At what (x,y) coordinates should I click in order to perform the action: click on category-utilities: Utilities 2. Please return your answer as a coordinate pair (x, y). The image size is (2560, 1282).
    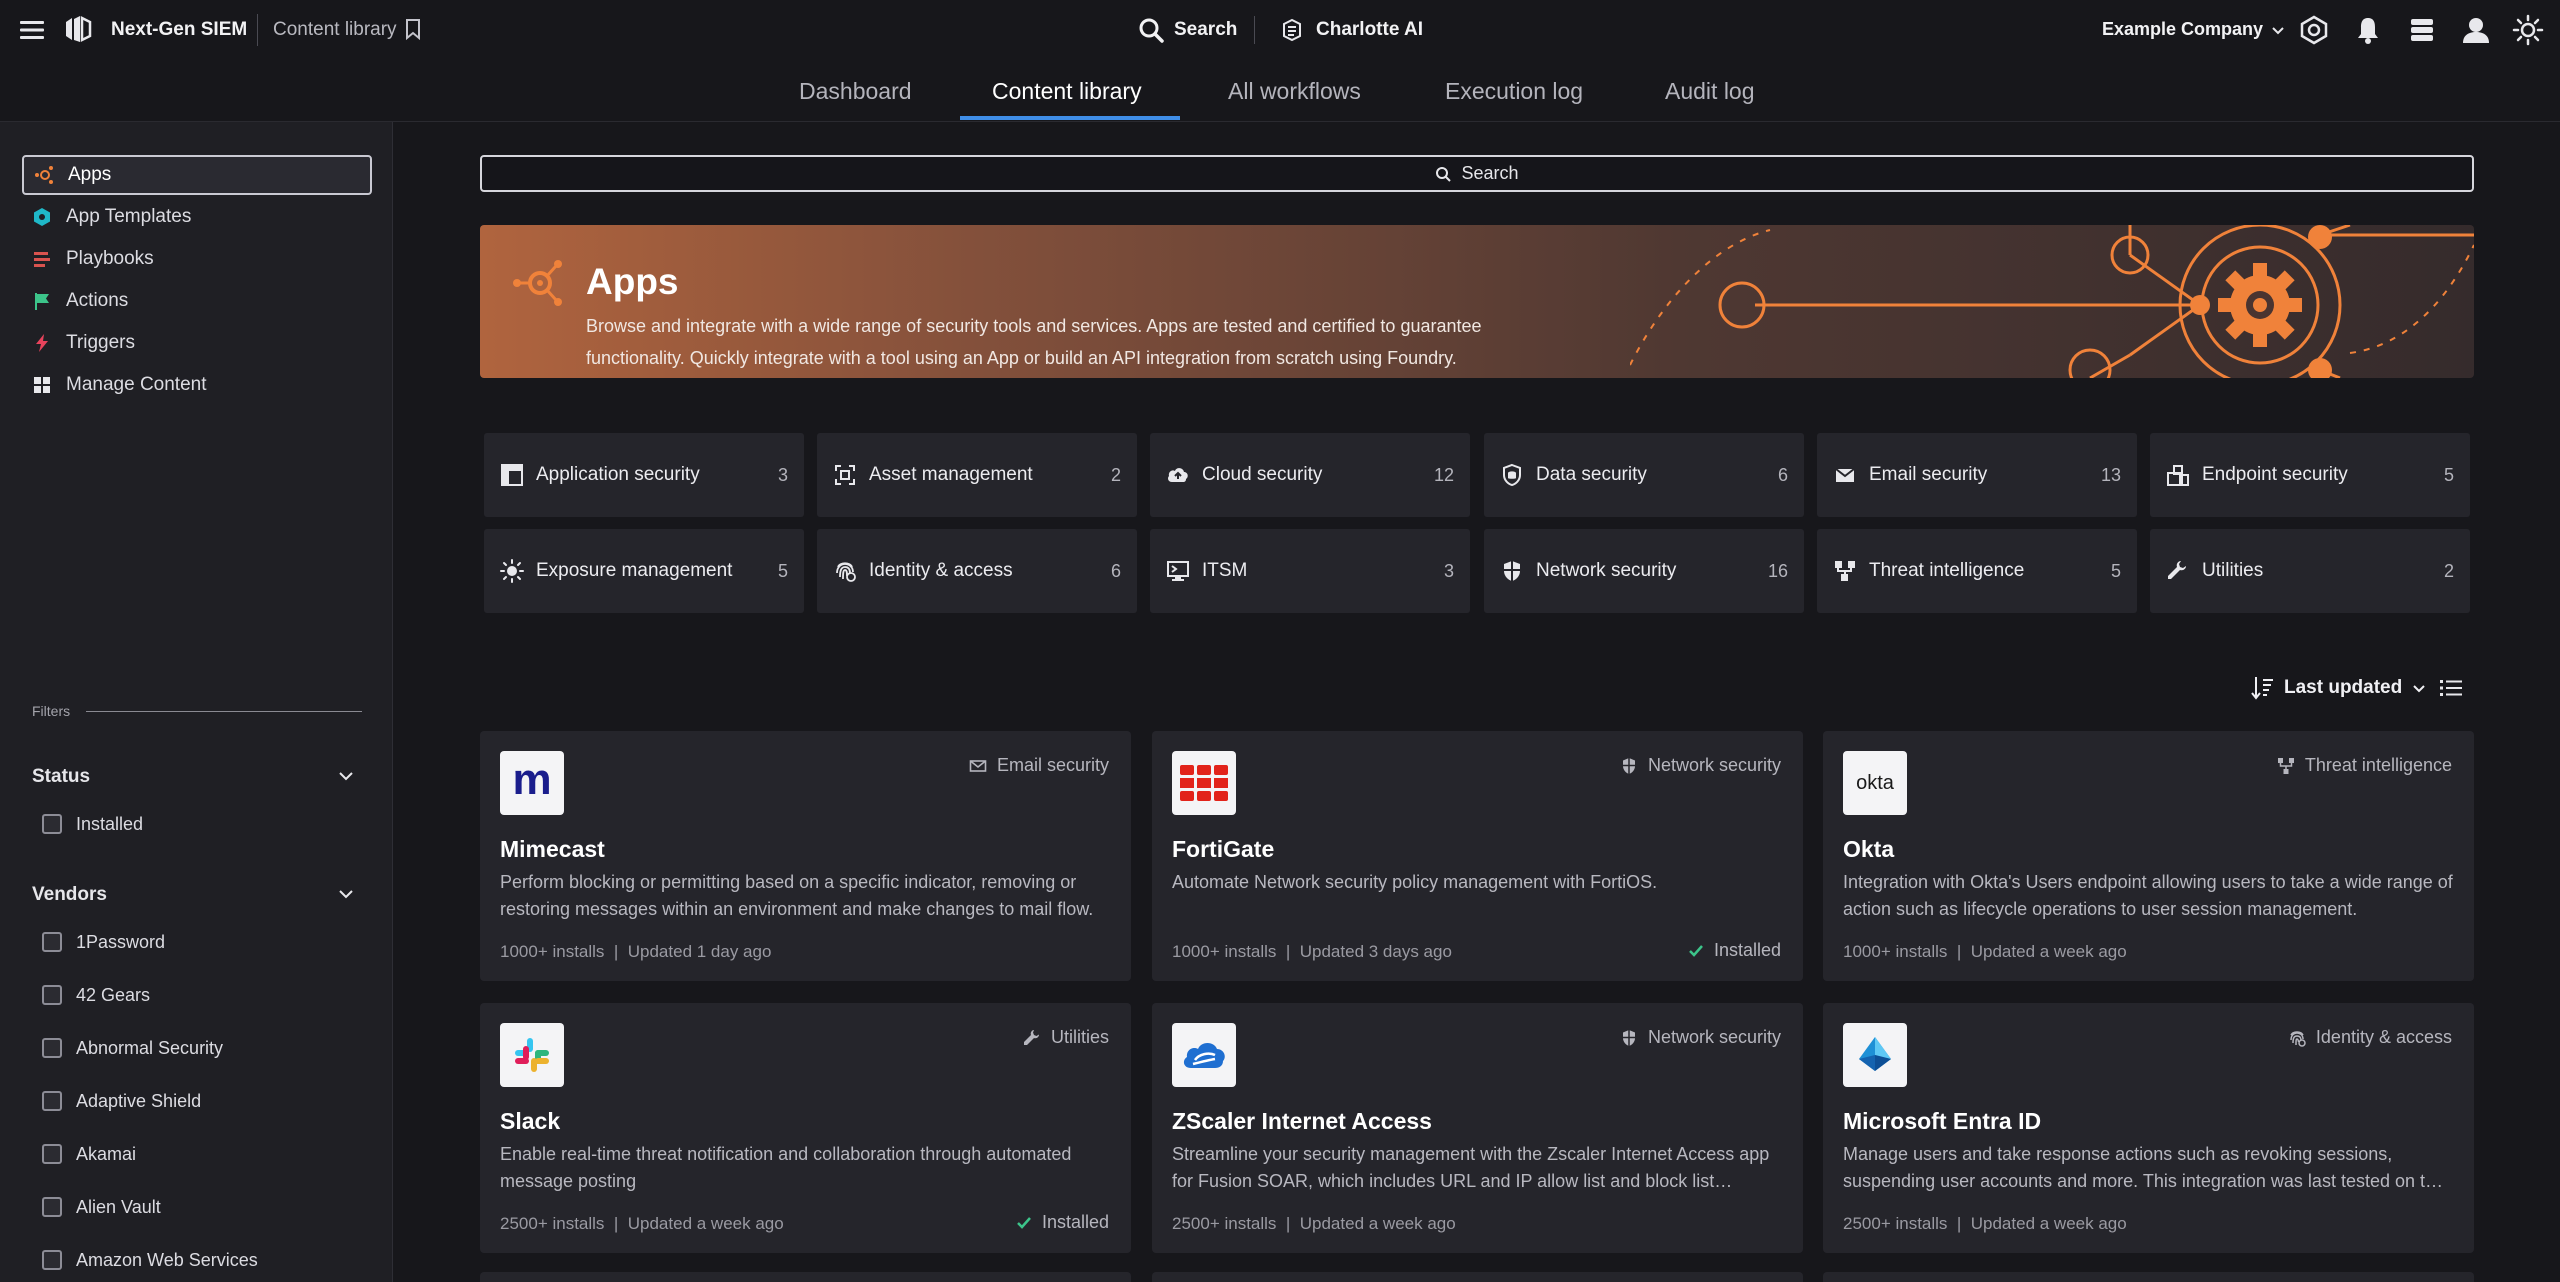
    Looking at the image, I should click on (2310, 571).